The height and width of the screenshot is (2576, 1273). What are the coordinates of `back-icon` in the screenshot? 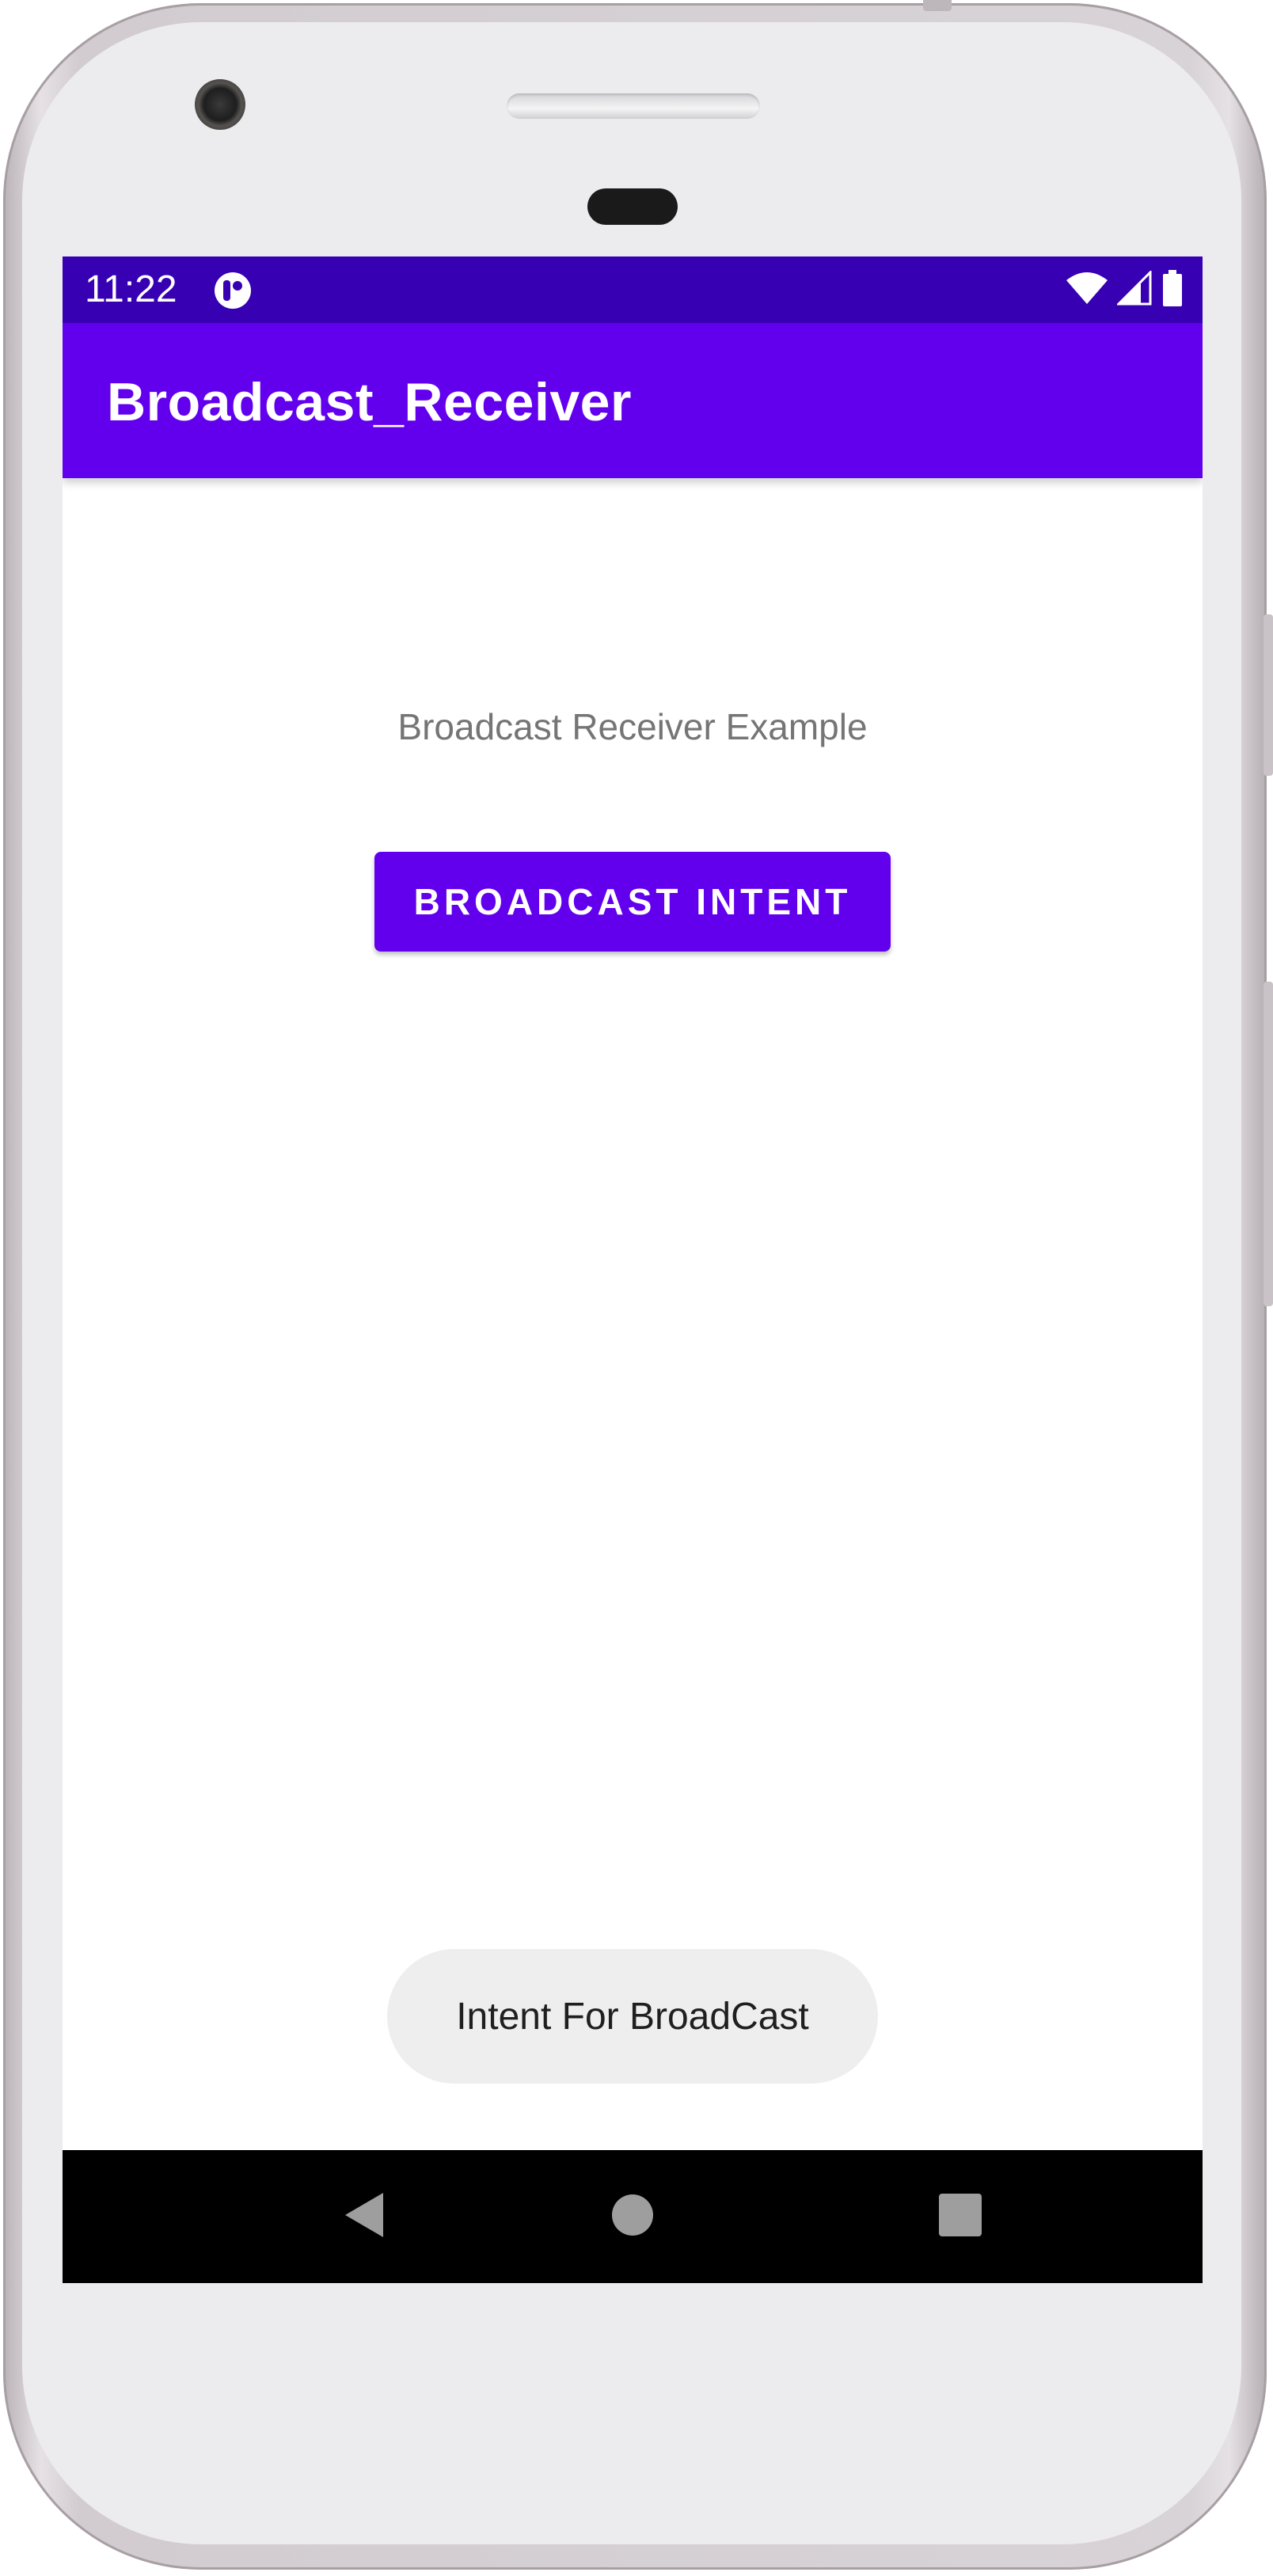 It's located at (363, 2217).